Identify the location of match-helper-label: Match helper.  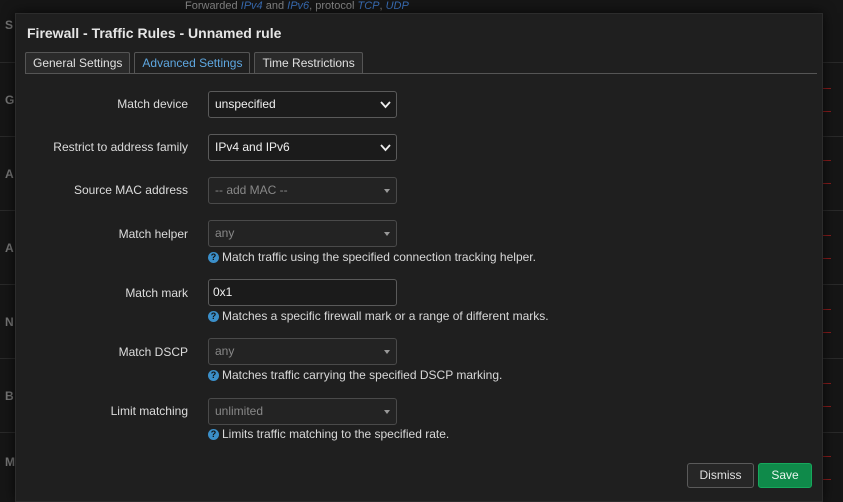
(153, 234).